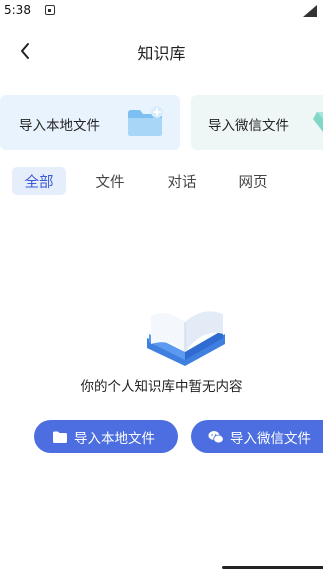 This screenshot has height=571, width=323. I want to click on home-indicator, so click(272, 567).